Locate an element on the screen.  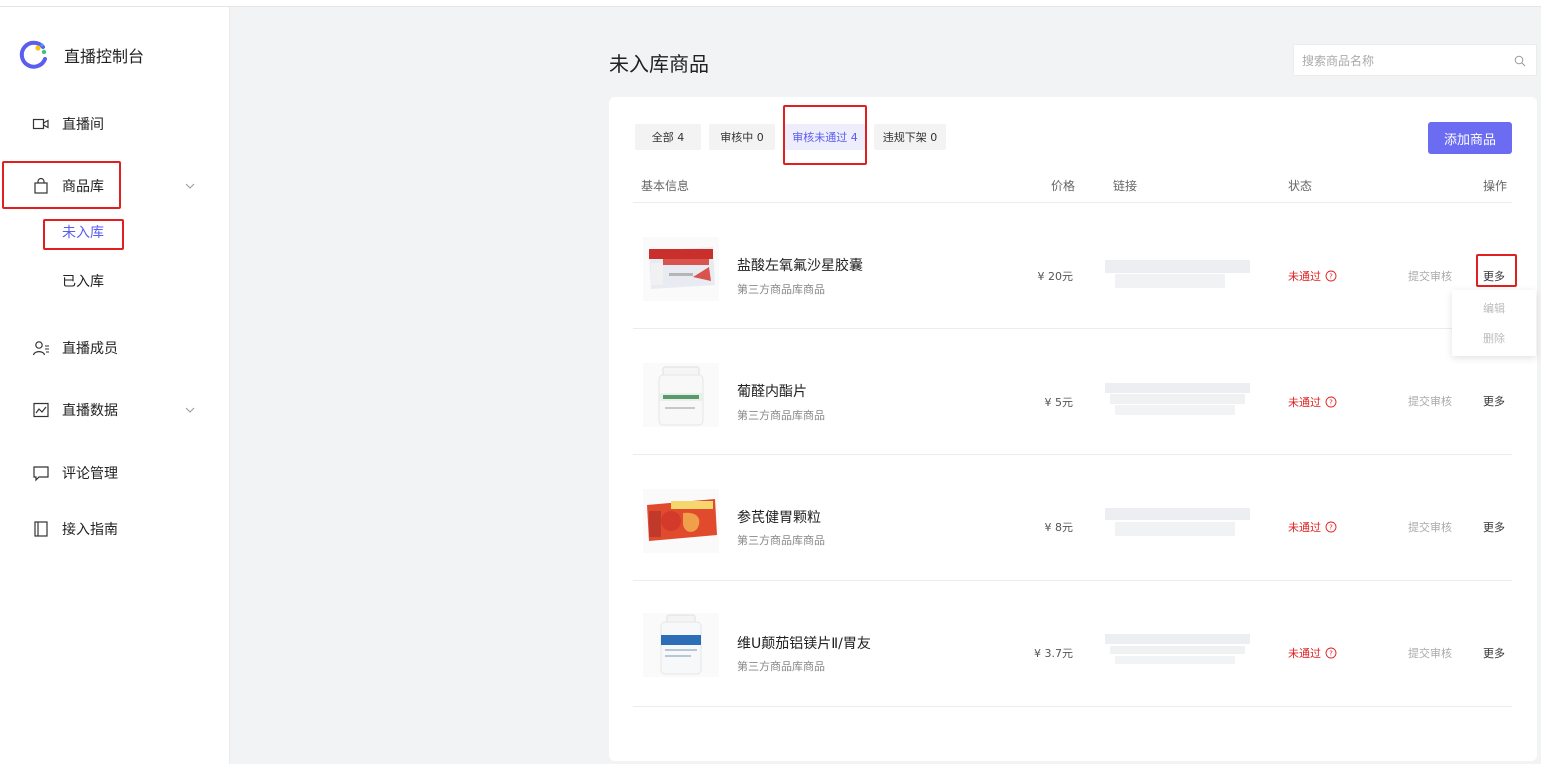
sidebar-subitem-not-stocked: 未入库 is located at coordinates (83, 233).